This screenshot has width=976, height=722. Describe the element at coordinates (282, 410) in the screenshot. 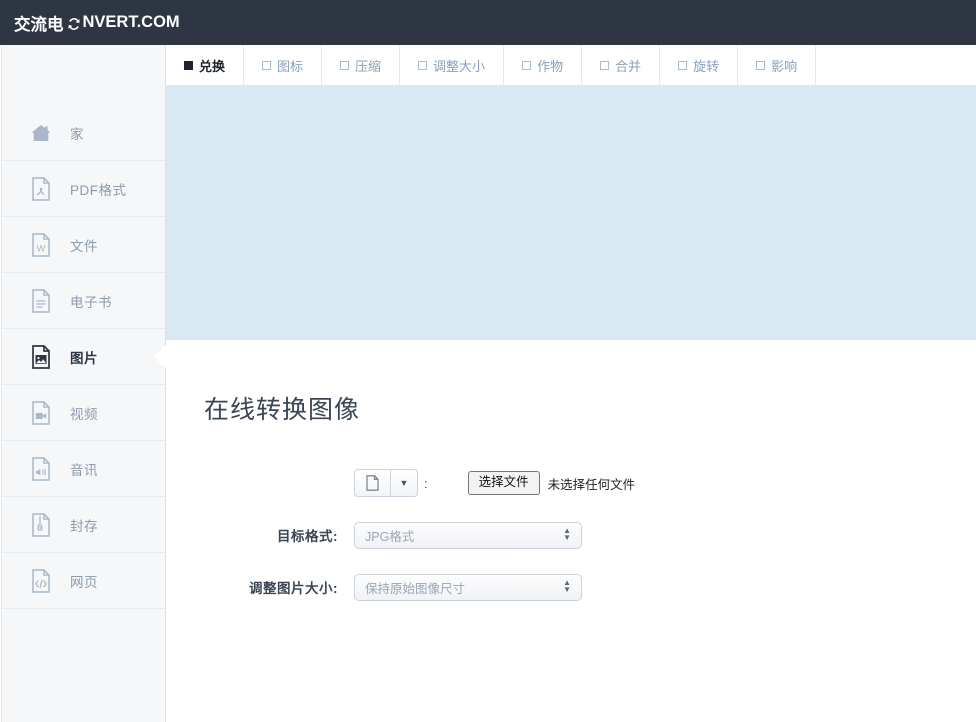

I see `page-title: 在线转换图像` at that location.